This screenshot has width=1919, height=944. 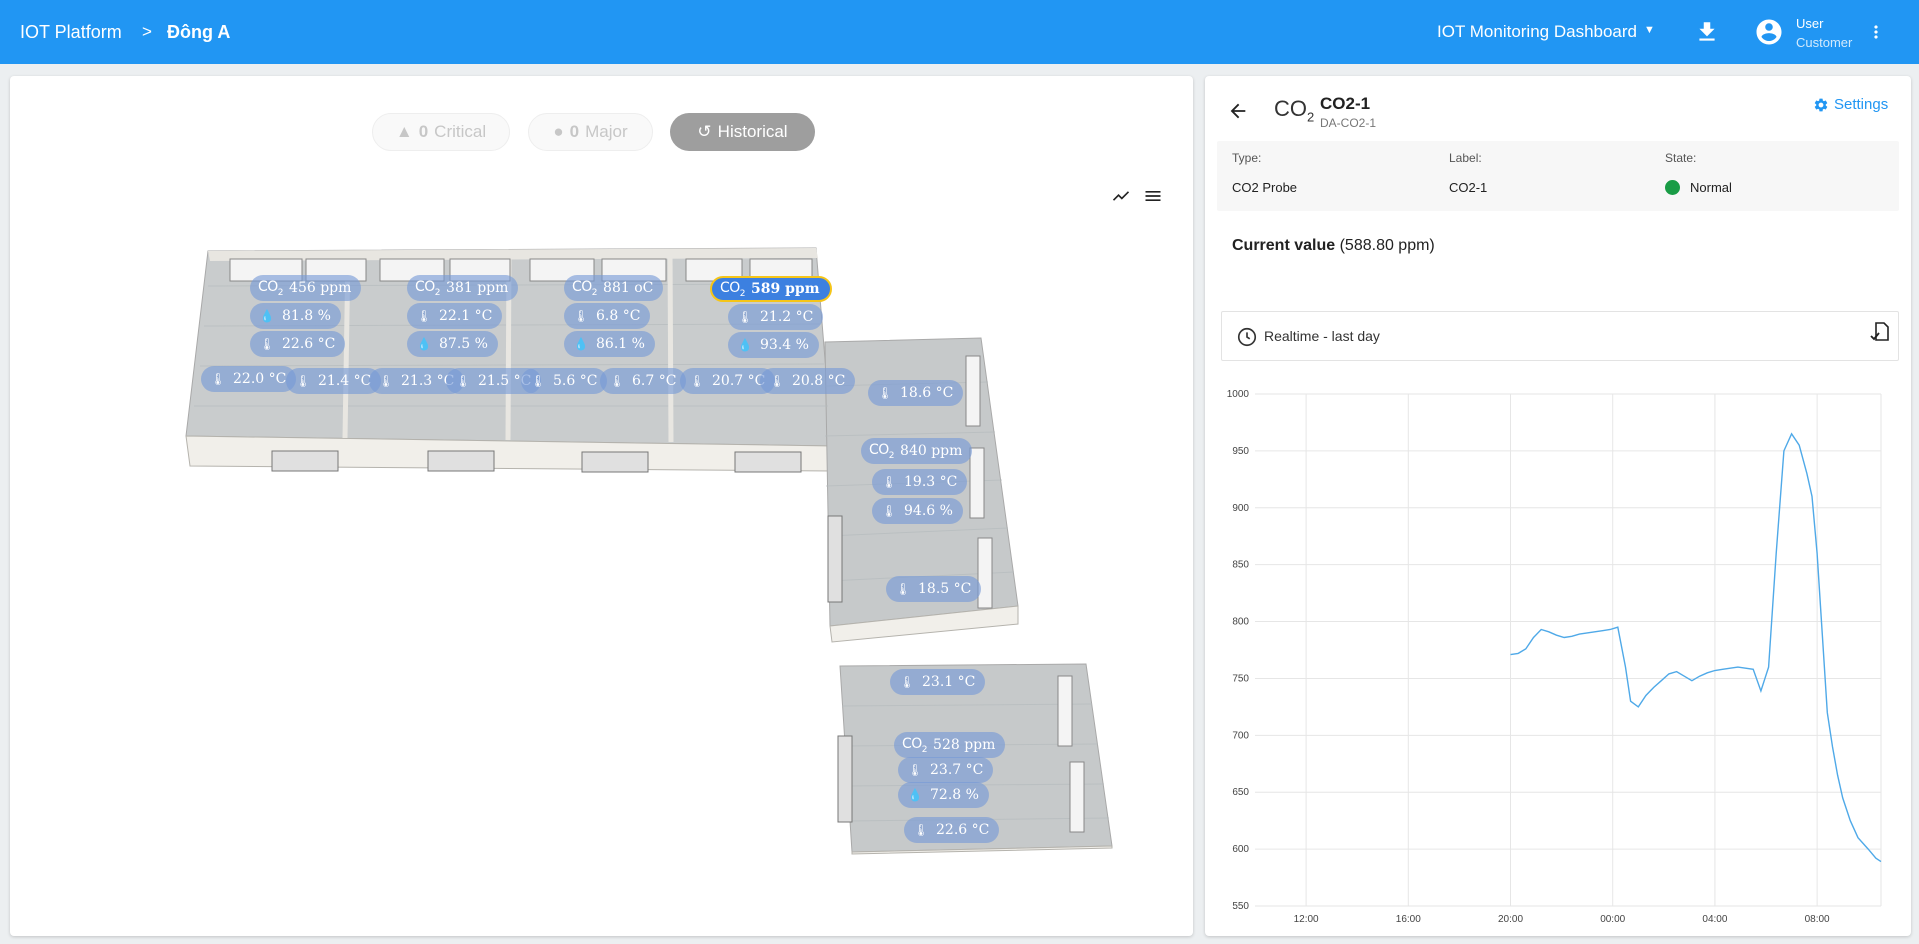 What do you see at coordinates (1240, 906) in the screenshot?
I see `y-tick-label: 550` at bounding box center [1240, 906].